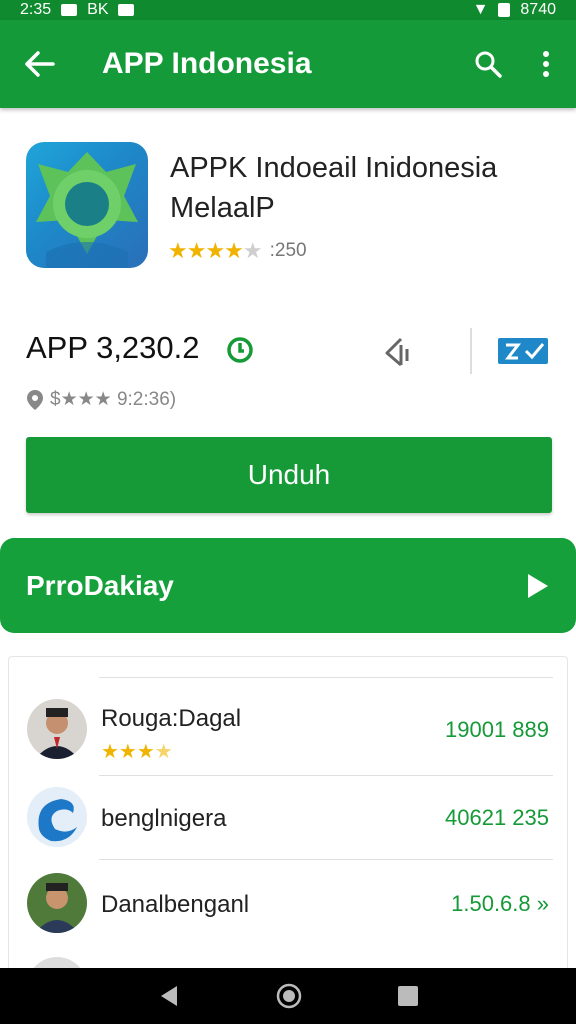 This screenshot has height=1024, width=576. What do you see at coordinates (334, 188) in the screenshot?
I see `app-name: APPK Indoeail Inidonesia MelaalP` at bounding box center [334, 188].